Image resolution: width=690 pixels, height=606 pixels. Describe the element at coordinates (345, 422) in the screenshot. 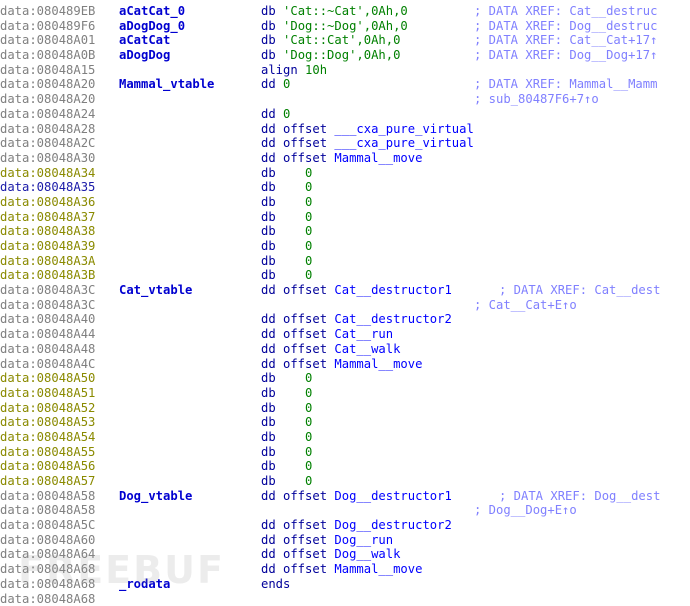

I see `listing-line: data:08048A53db 0` at that location.